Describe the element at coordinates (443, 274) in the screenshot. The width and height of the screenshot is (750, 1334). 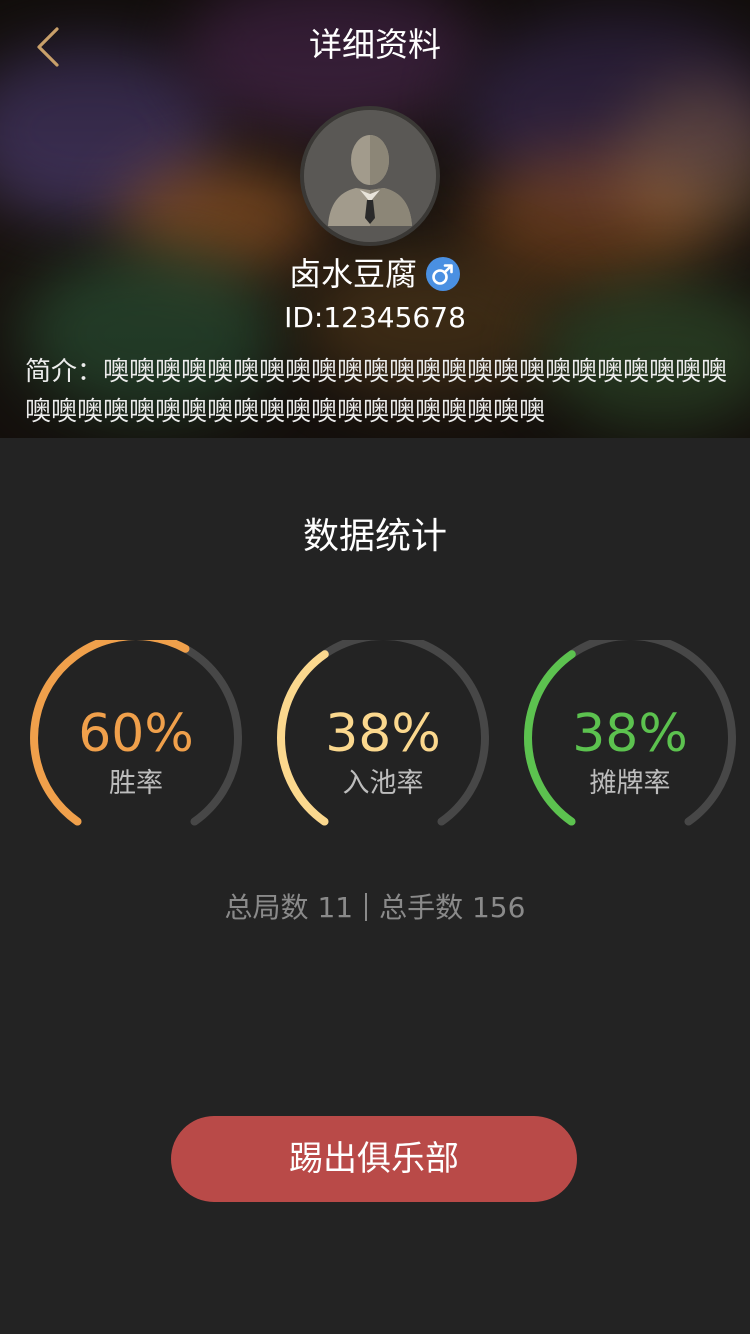
I see `male-icon` at that location.